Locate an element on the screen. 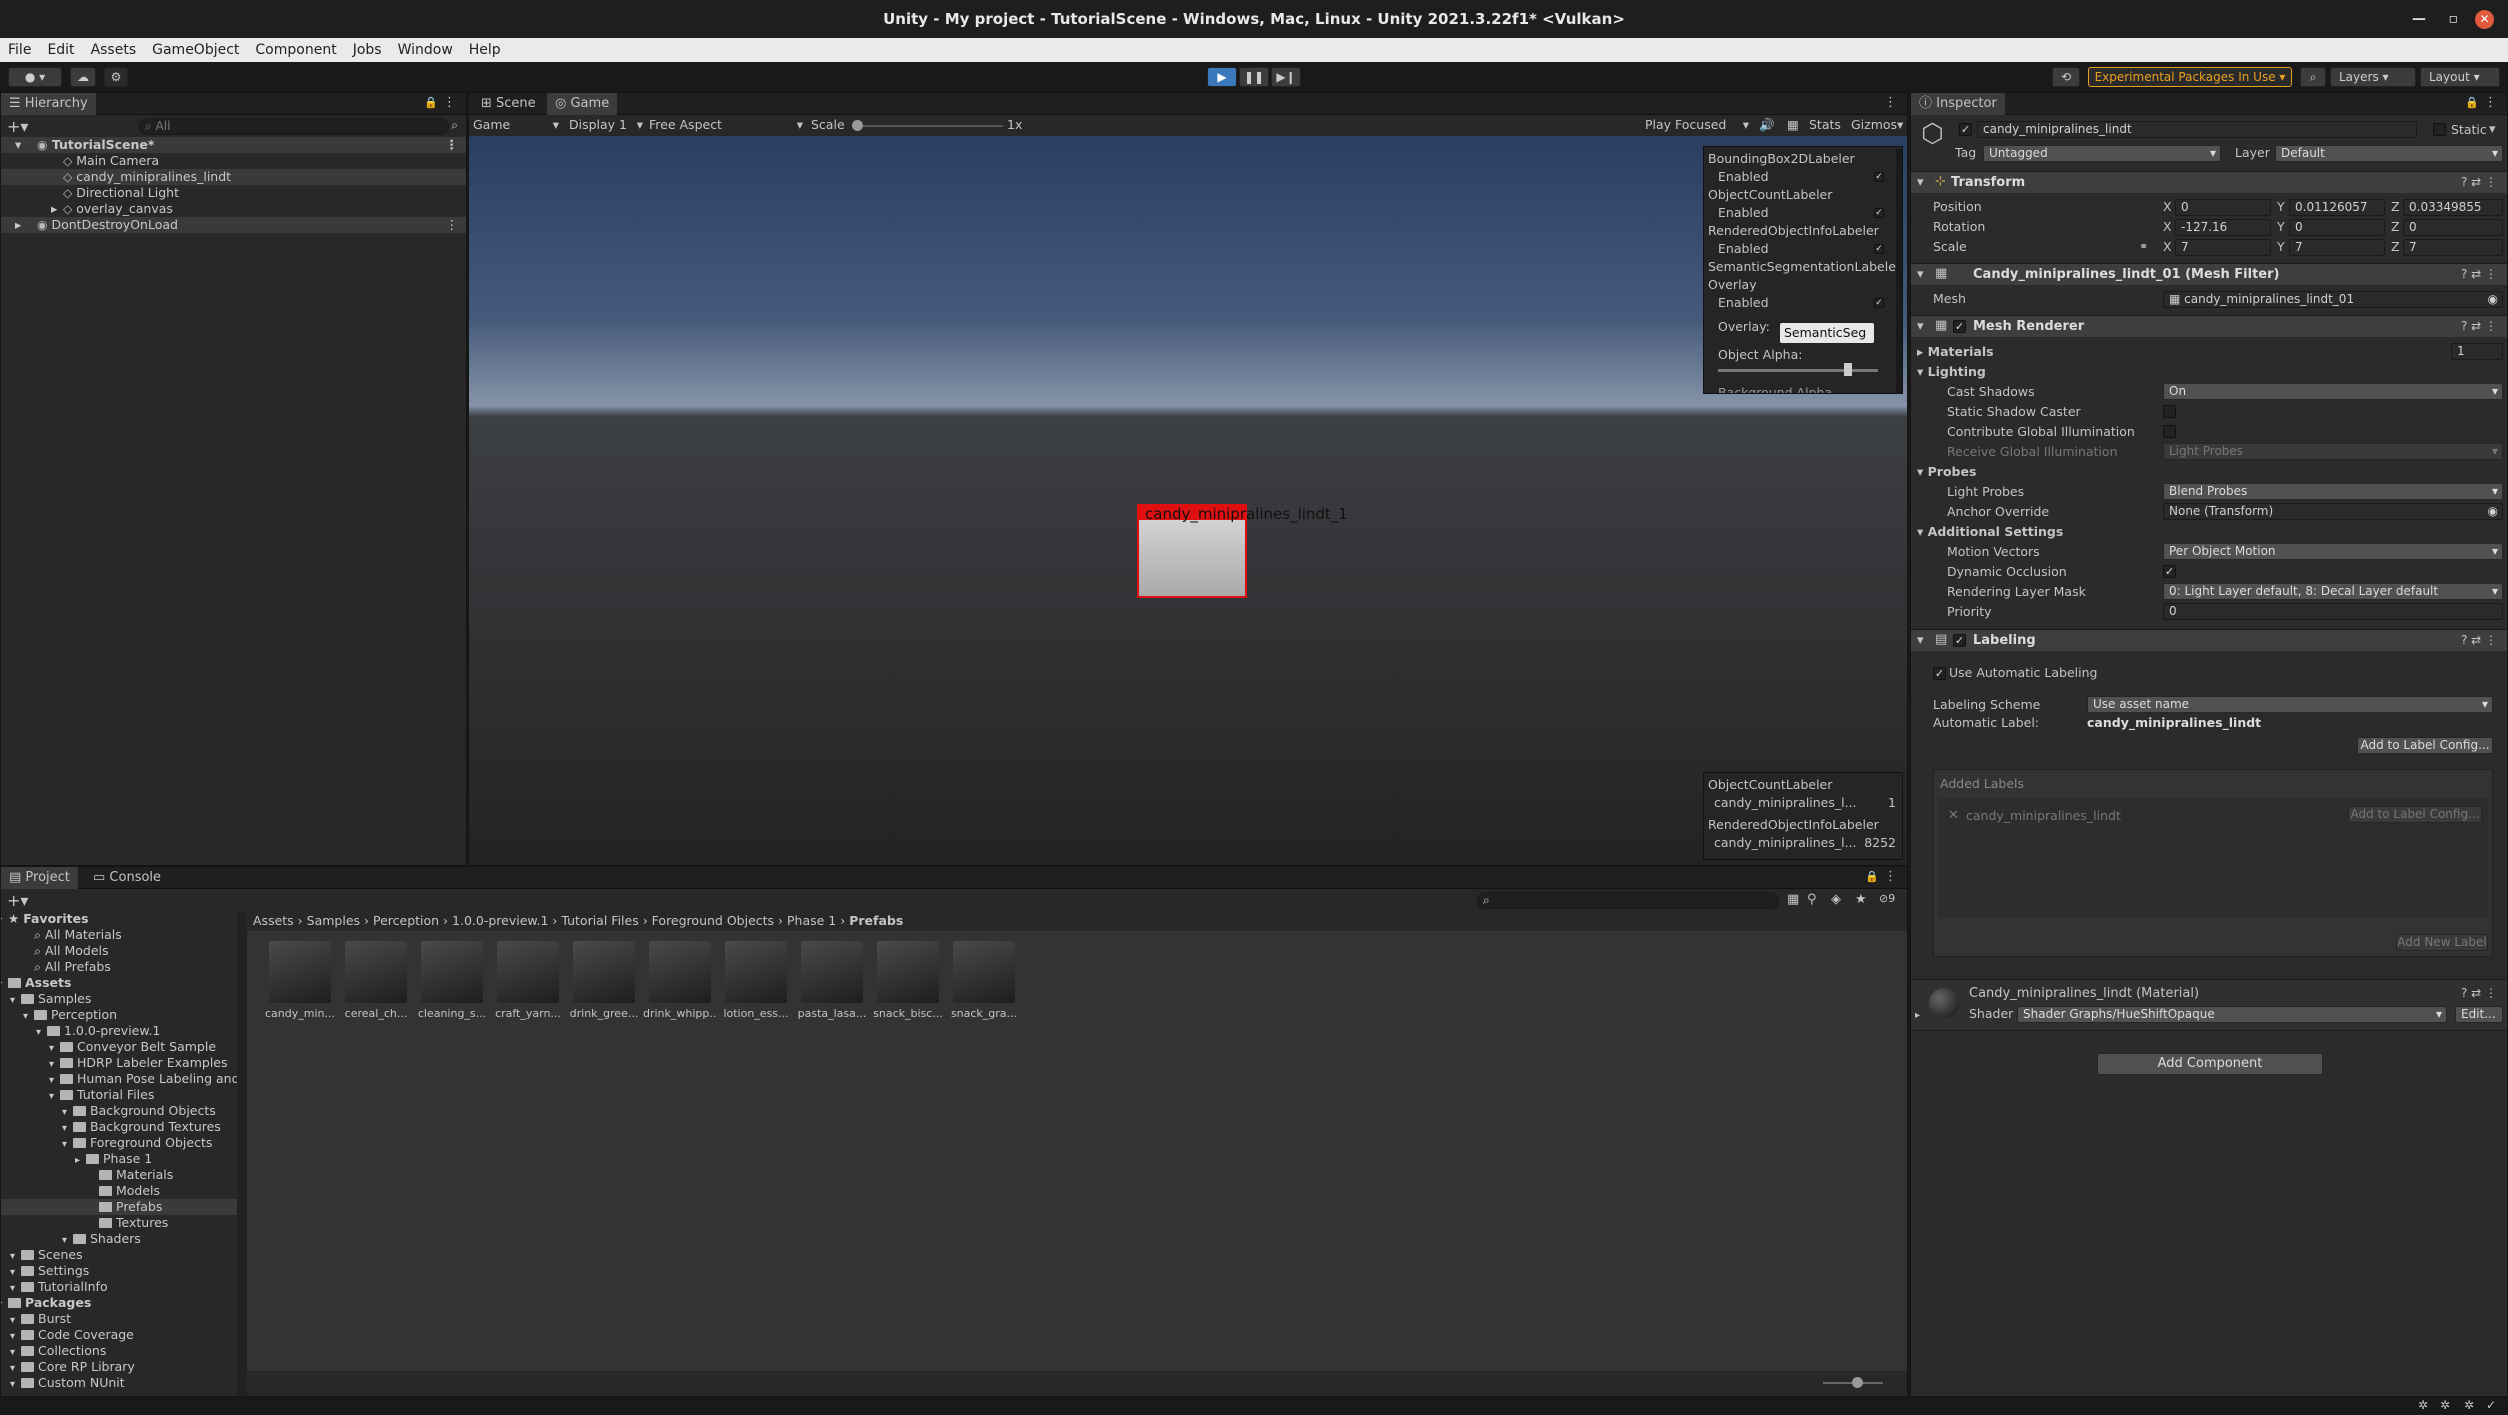  check-icon: ✓ is located at coordinates (2491, 1405).